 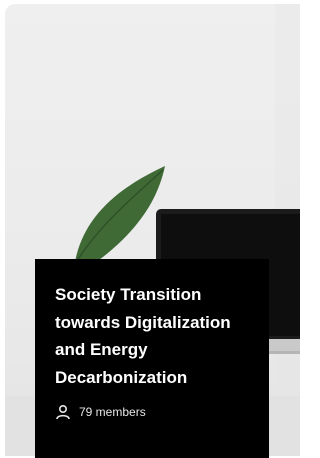 I want to click on members-count: 79 members, so click(x=100, y=412).